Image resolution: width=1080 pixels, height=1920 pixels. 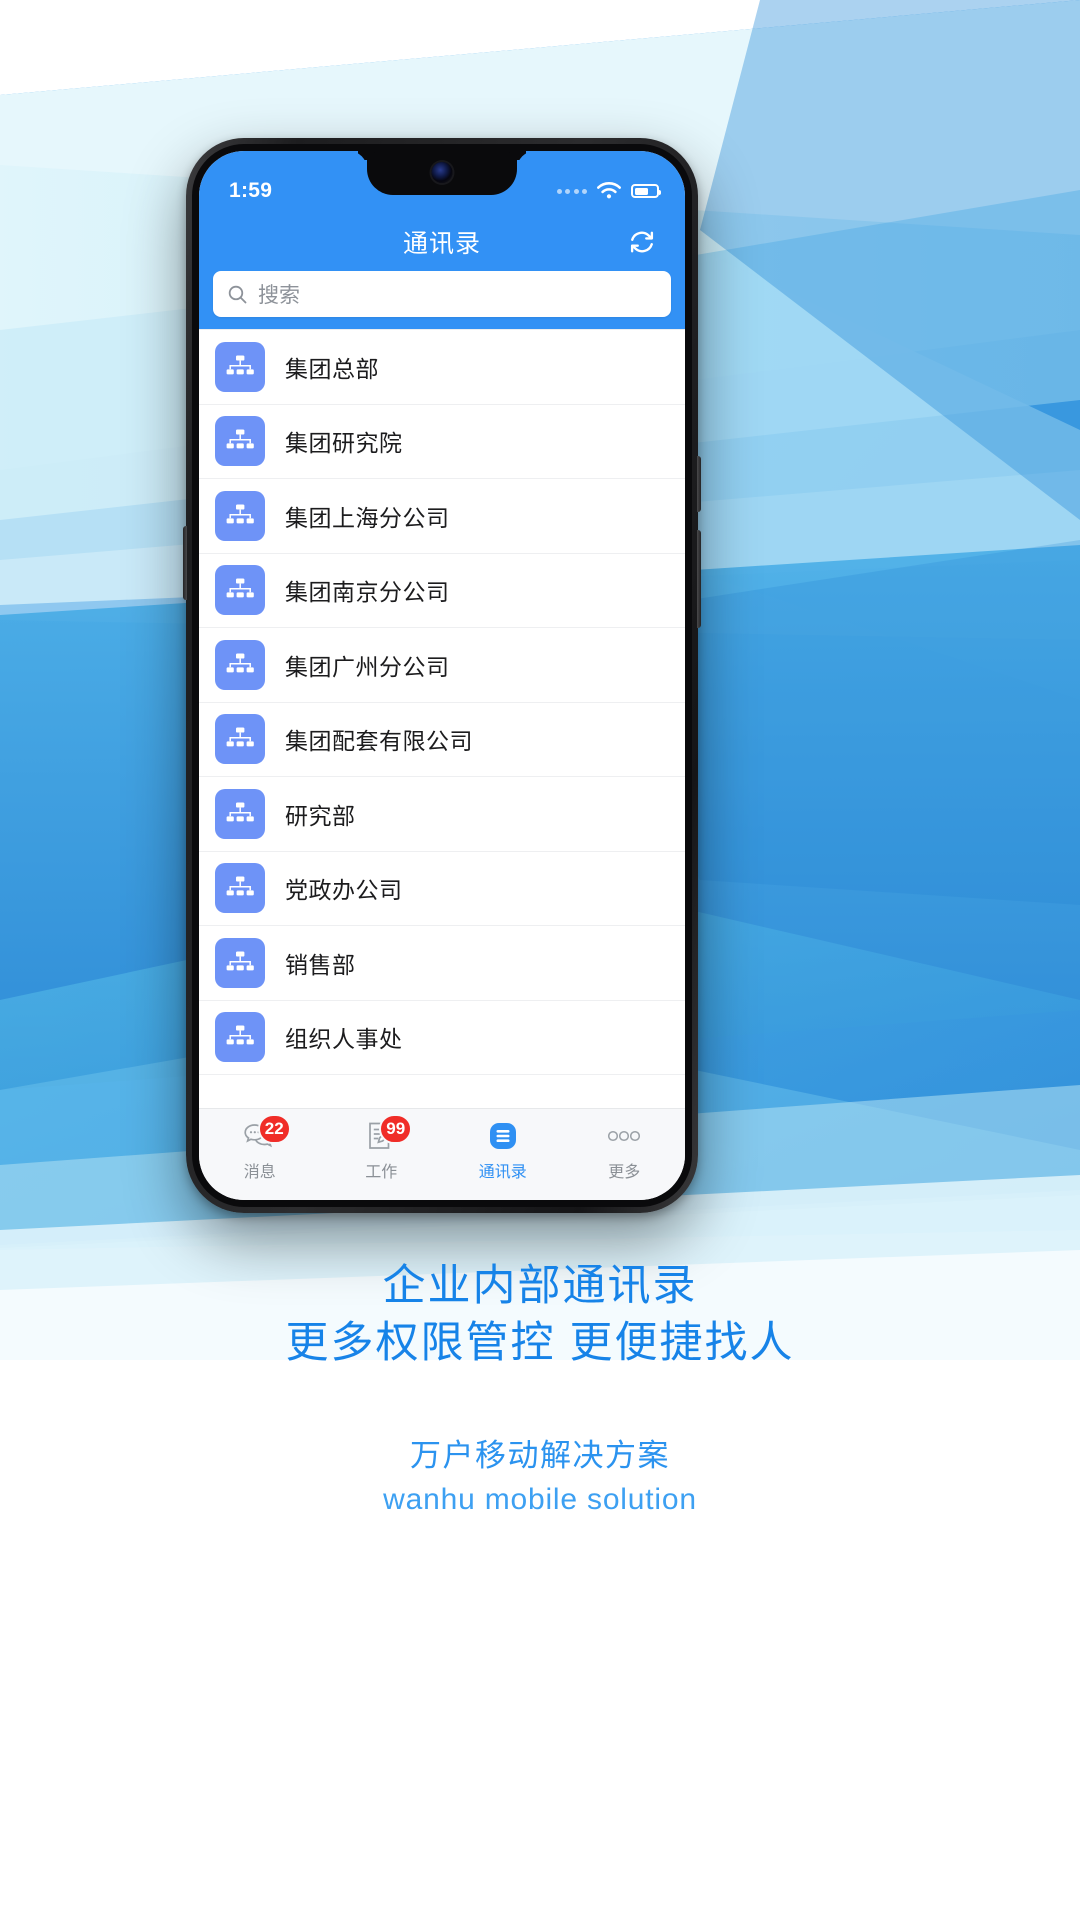 What do you see at coordinates (367, 517) in the screenshot?
I see `department-name: 集团上海分公司` at bounding box center [367, 517].